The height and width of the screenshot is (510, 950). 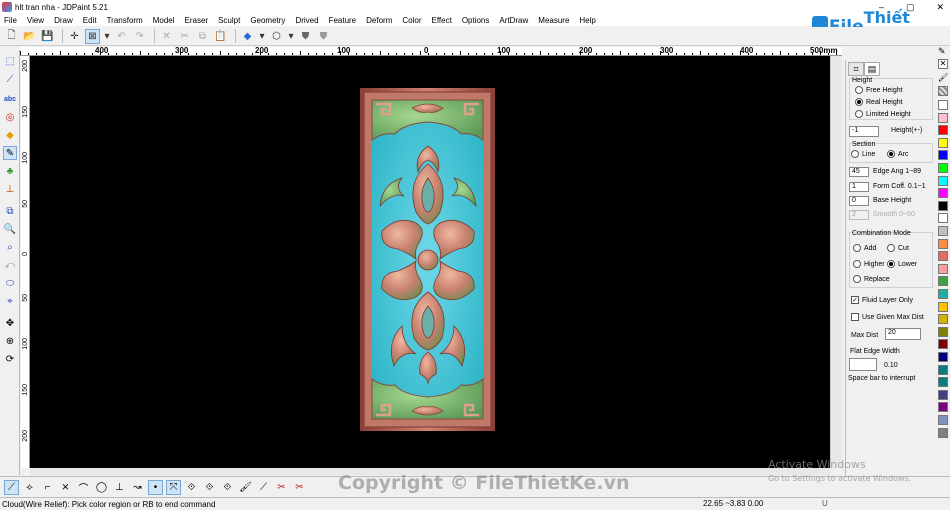 I want to click on copy-zoom-icon: ⧉, so click(x=10, y=211).